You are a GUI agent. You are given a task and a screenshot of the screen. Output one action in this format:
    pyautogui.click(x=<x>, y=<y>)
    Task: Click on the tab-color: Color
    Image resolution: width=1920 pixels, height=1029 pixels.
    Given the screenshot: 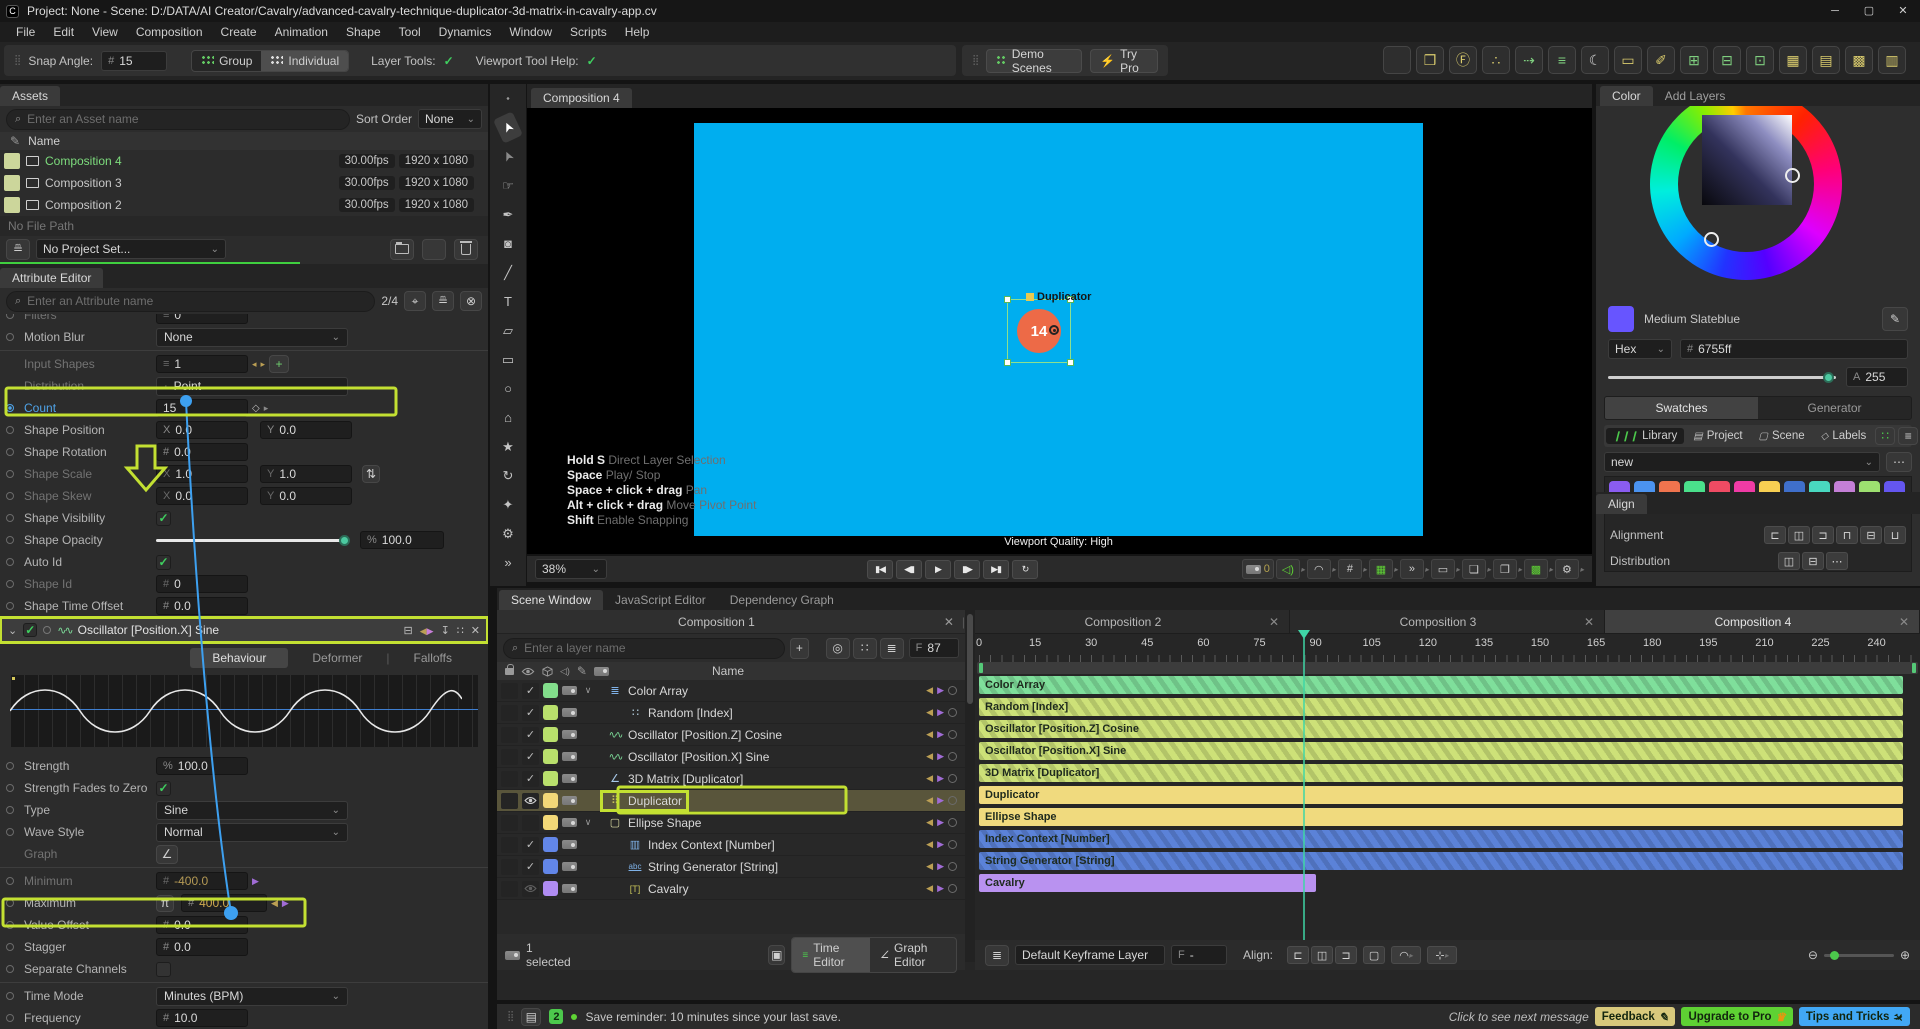 What is the action you would take?
    pyautogui.click(x=1626, y=96)
    